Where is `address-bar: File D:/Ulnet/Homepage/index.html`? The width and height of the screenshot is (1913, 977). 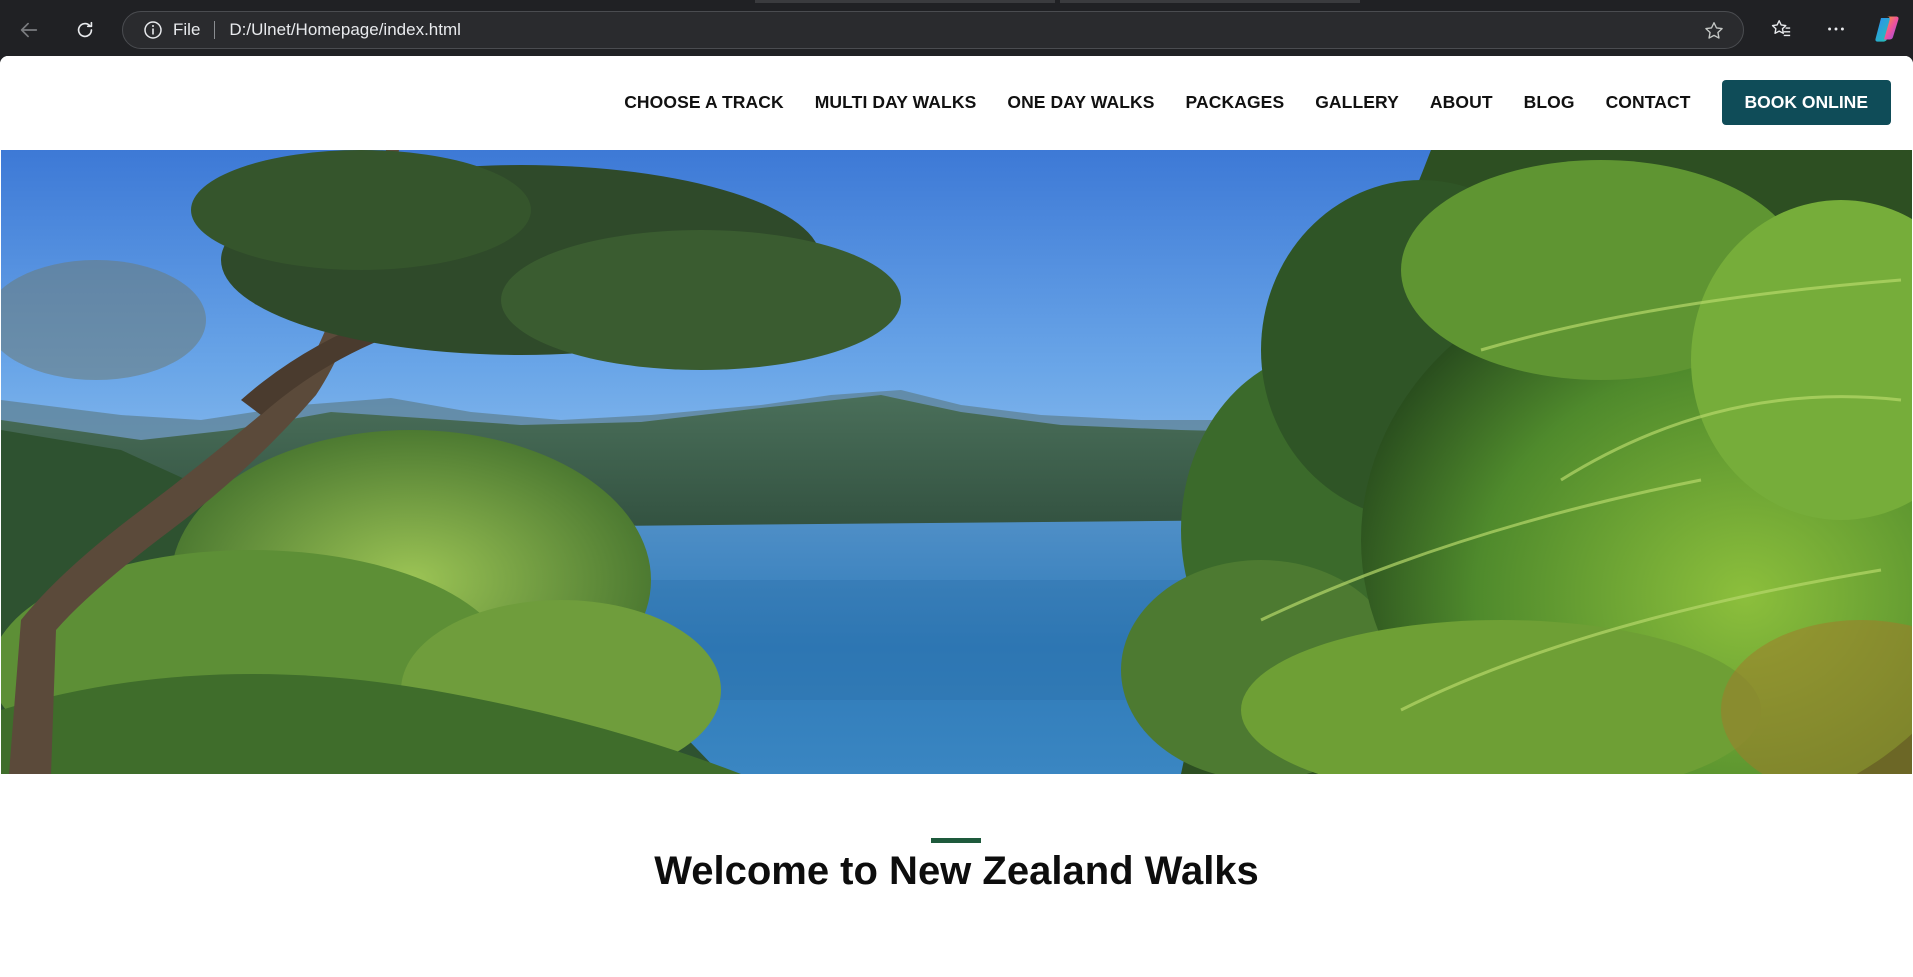
address-bar: File D:/Ulnet/Homepage/index.html is located at coordinates (933, 30).